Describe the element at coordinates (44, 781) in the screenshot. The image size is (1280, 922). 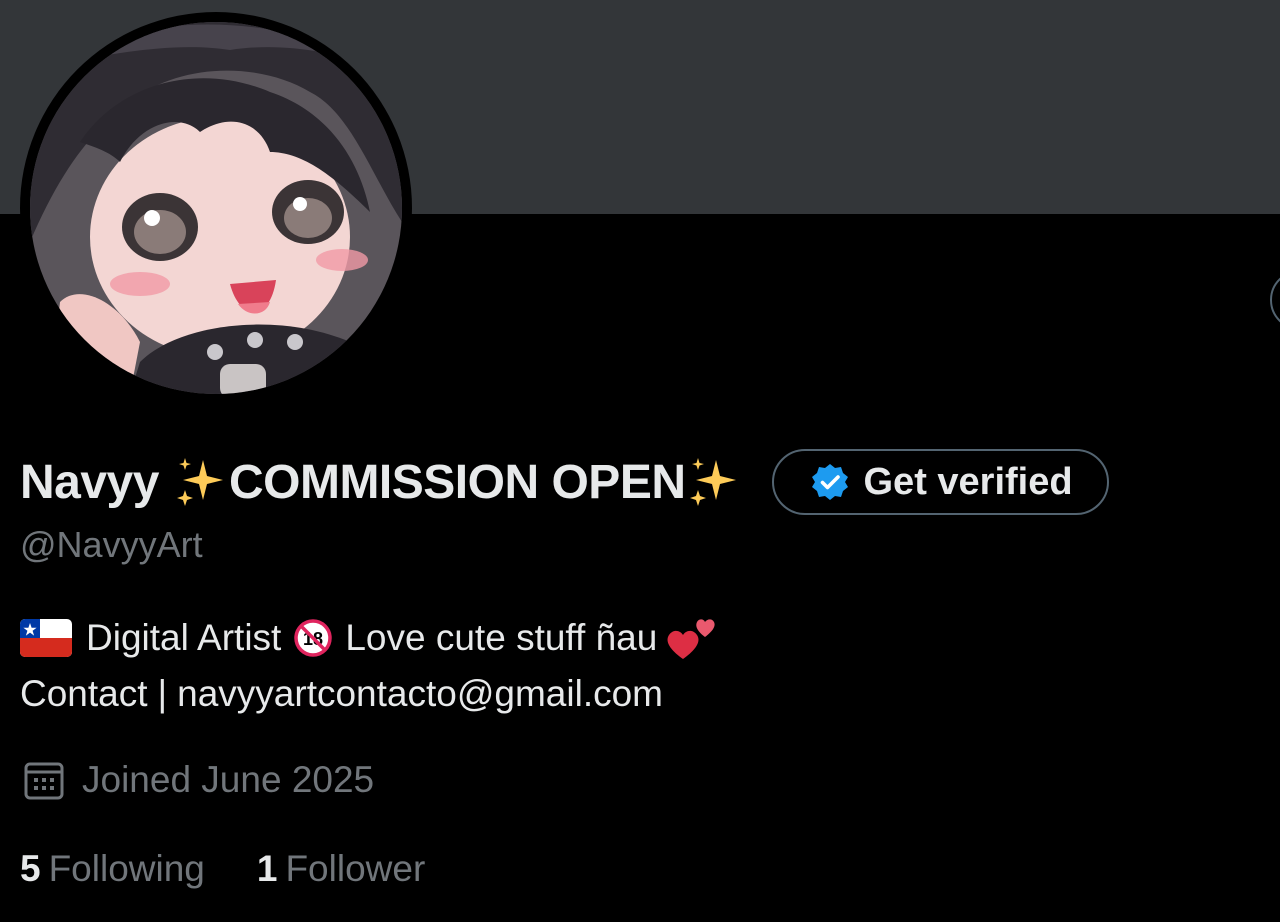
I see `calendar-icon` at that location.